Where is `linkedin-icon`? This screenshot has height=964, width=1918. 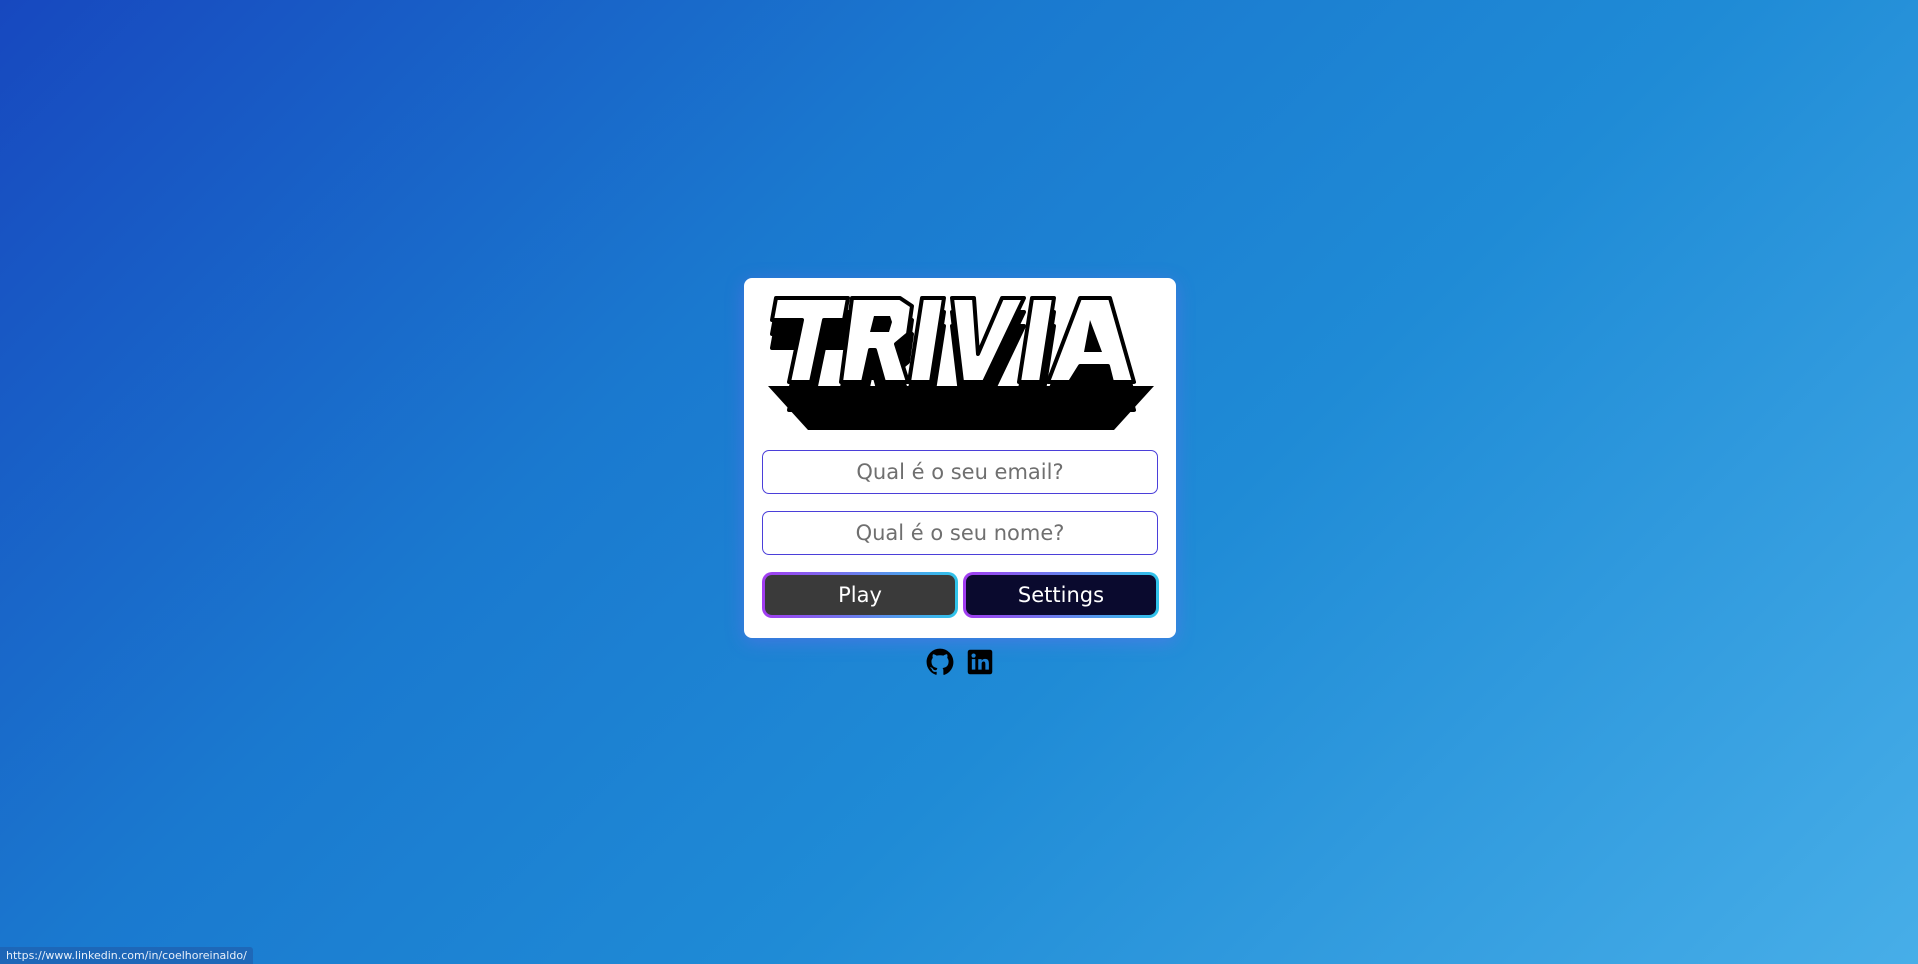 linkedin-icon is located at coordinates (980, 662).